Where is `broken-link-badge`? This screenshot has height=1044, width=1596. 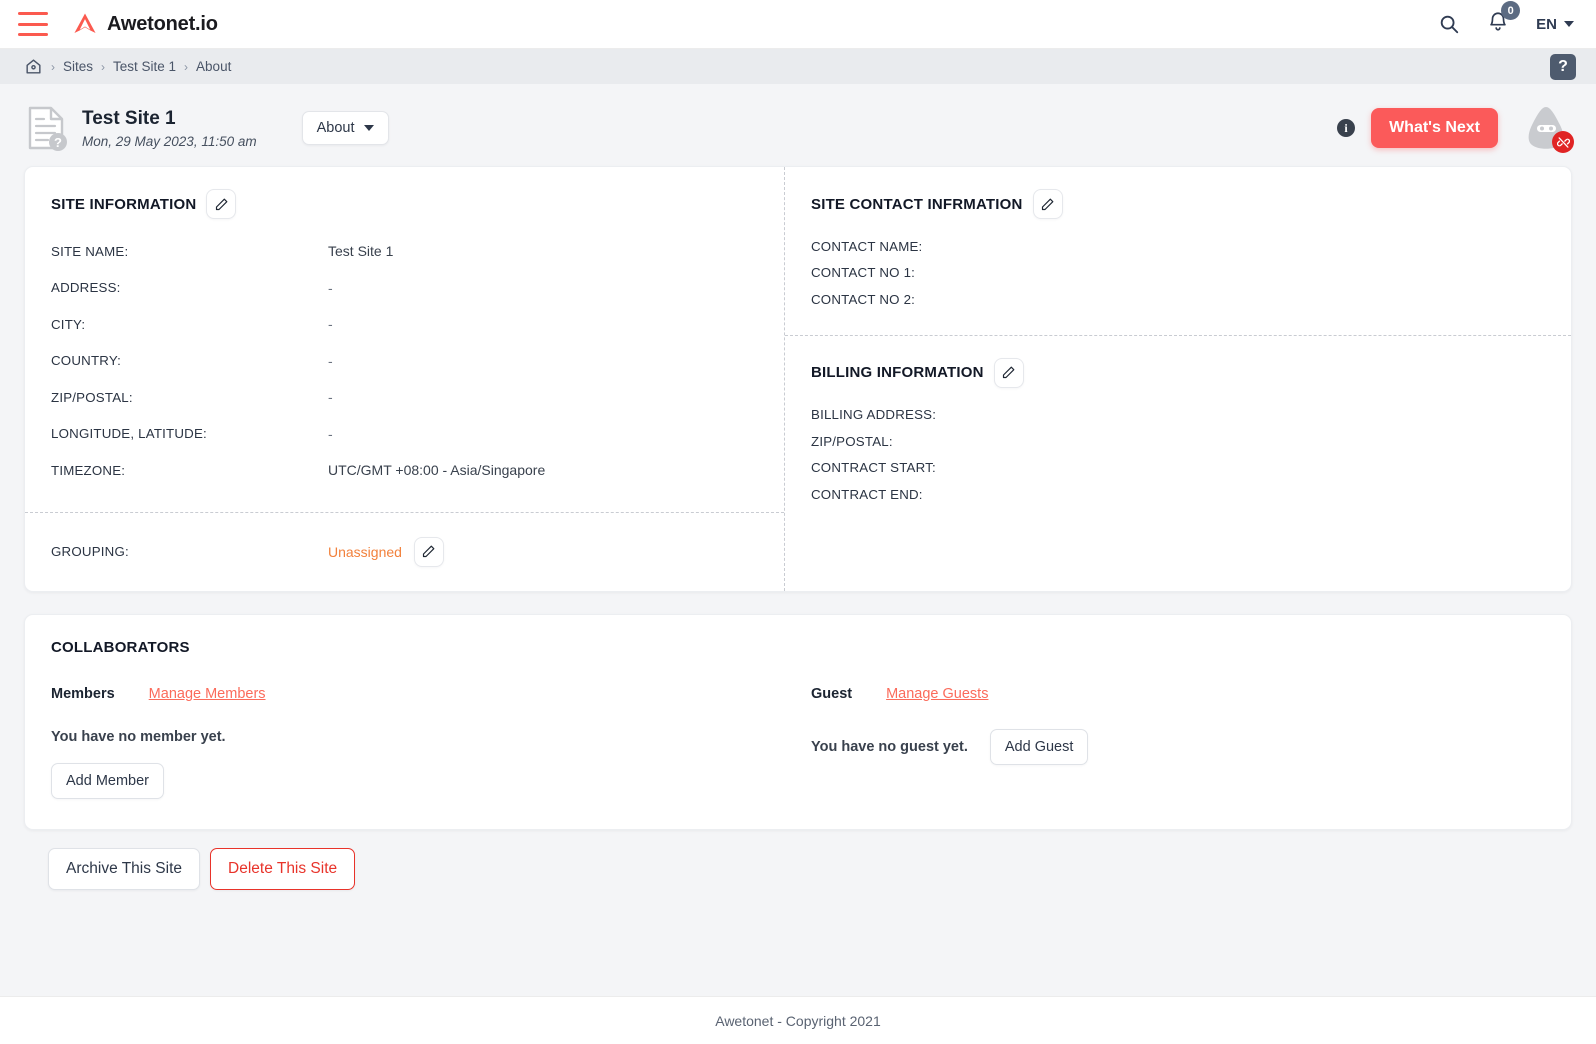 broken-link-badge is located at coordinates (1563, 142).